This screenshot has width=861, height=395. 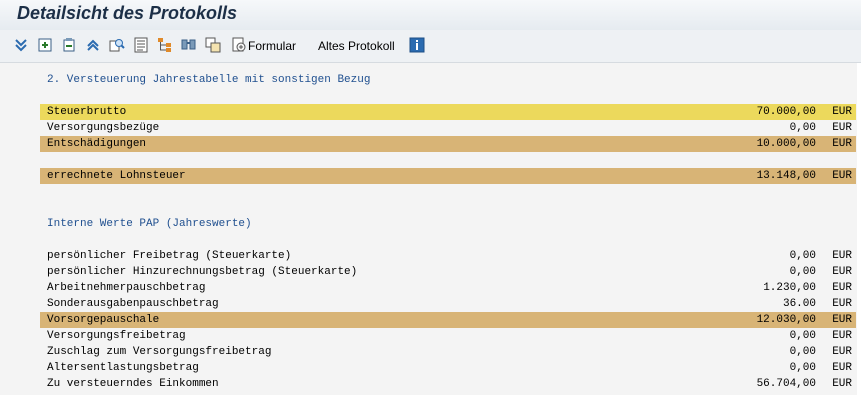 I want to click on altes-protokoll-button: Altes Protokoll, so click(x=356, y=46).